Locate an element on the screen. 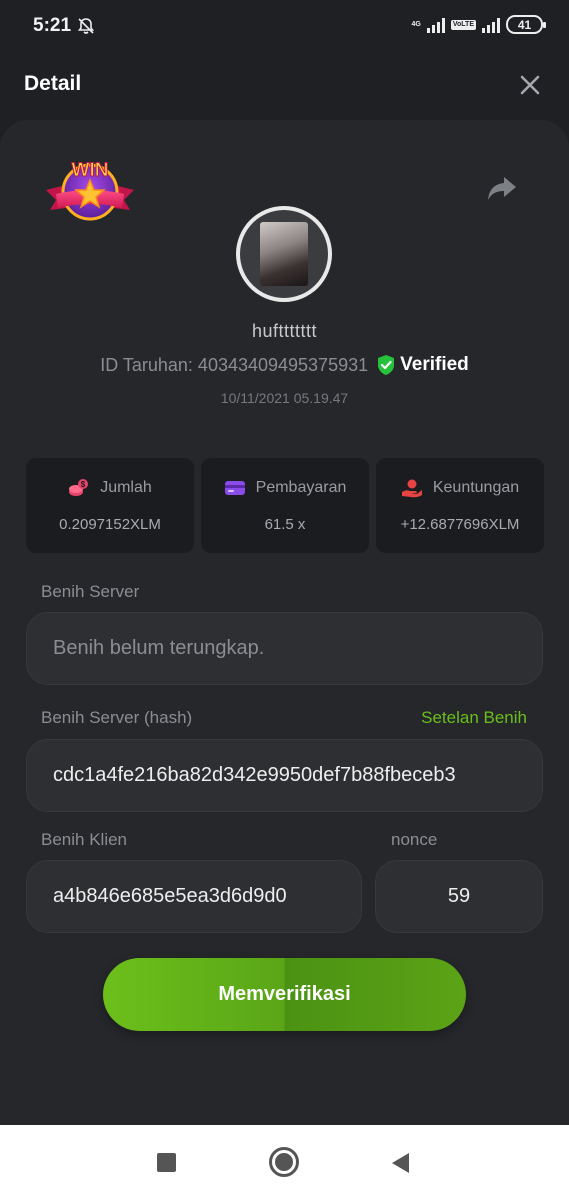 This screenshot has height=1200, width=569. server-seed-field: Benih belum terungkap. is located at coordinates (284, 648).